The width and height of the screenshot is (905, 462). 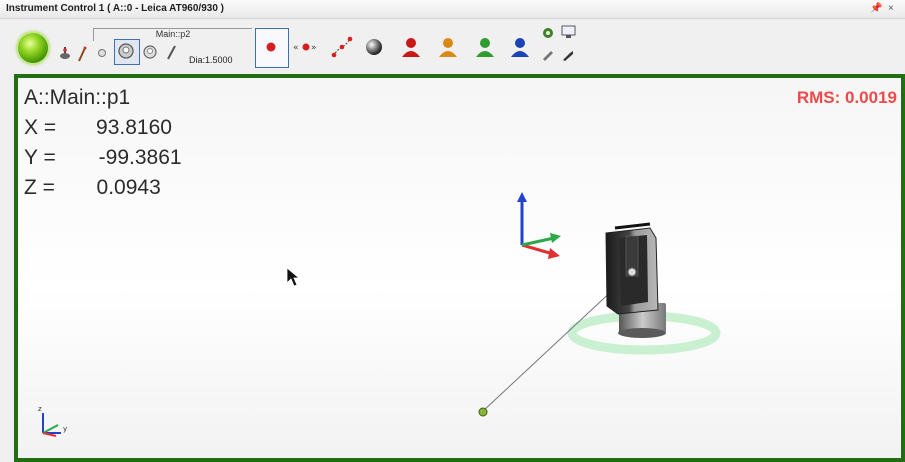 What do you see at coordinates (485, 47) in the screenshot?
I see `user-green-icon` at bounding box center [485, 47].